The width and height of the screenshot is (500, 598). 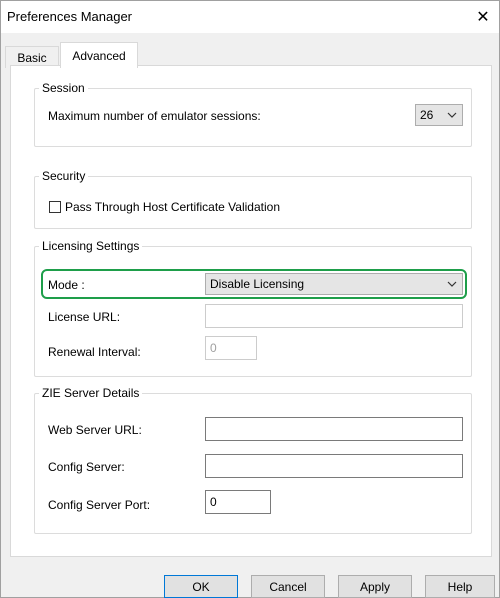 What do you see at coordinates (375, 586) in the screenshot?
I see `apply-button: Apply` at bounding box center [375, 586].